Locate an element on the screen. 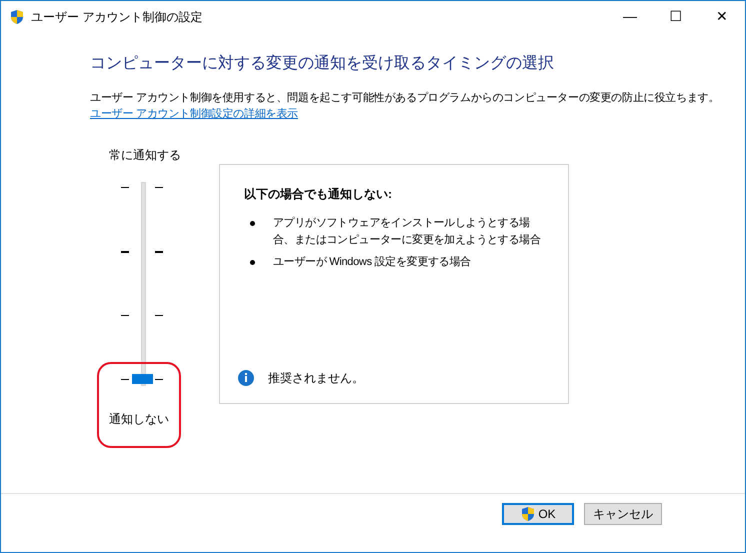 The height and width of the screenshot is (553, 746). bullet-text: アプリがソフトウェアをインストールしようとする場合、またはコンピューターに変更を加えようとする場合 is located at coordinates (407, 232).